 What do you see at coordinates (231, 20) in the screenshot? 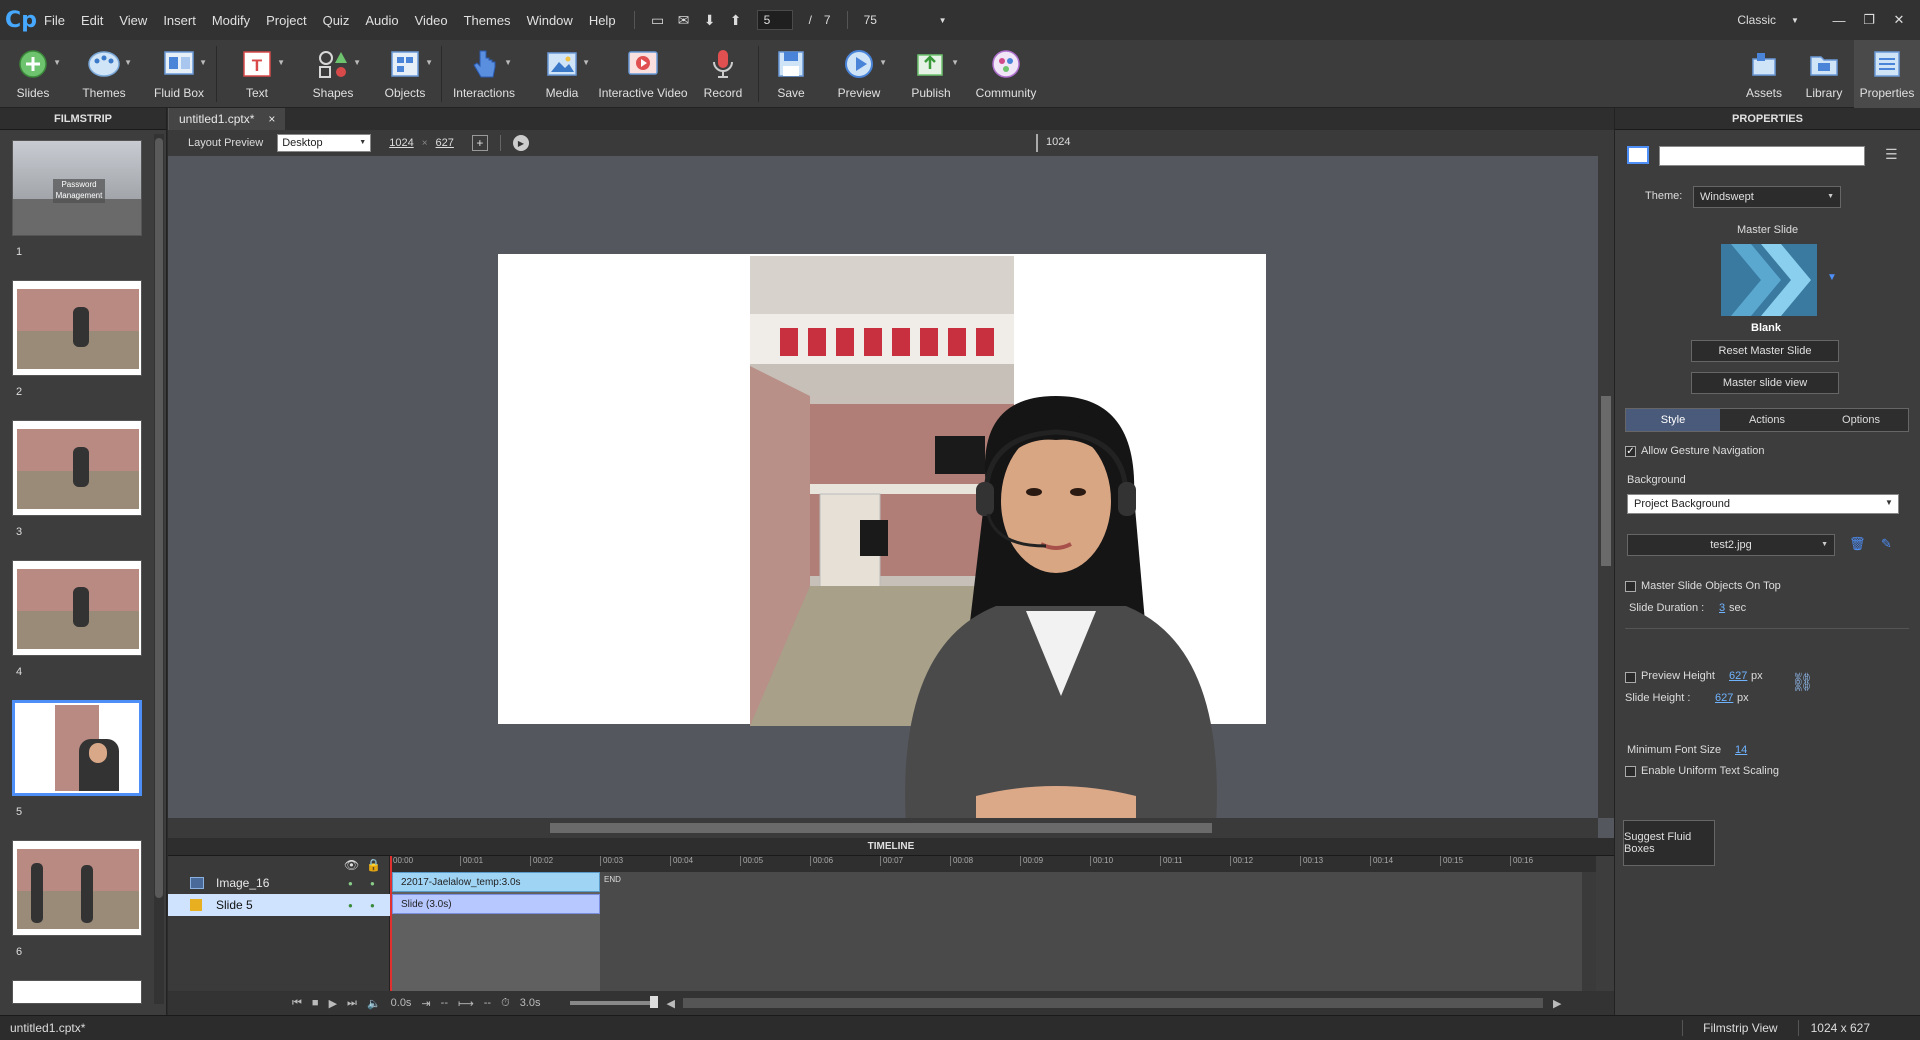
I see `menu-modify: Modify` at bounding box center [231, 20].